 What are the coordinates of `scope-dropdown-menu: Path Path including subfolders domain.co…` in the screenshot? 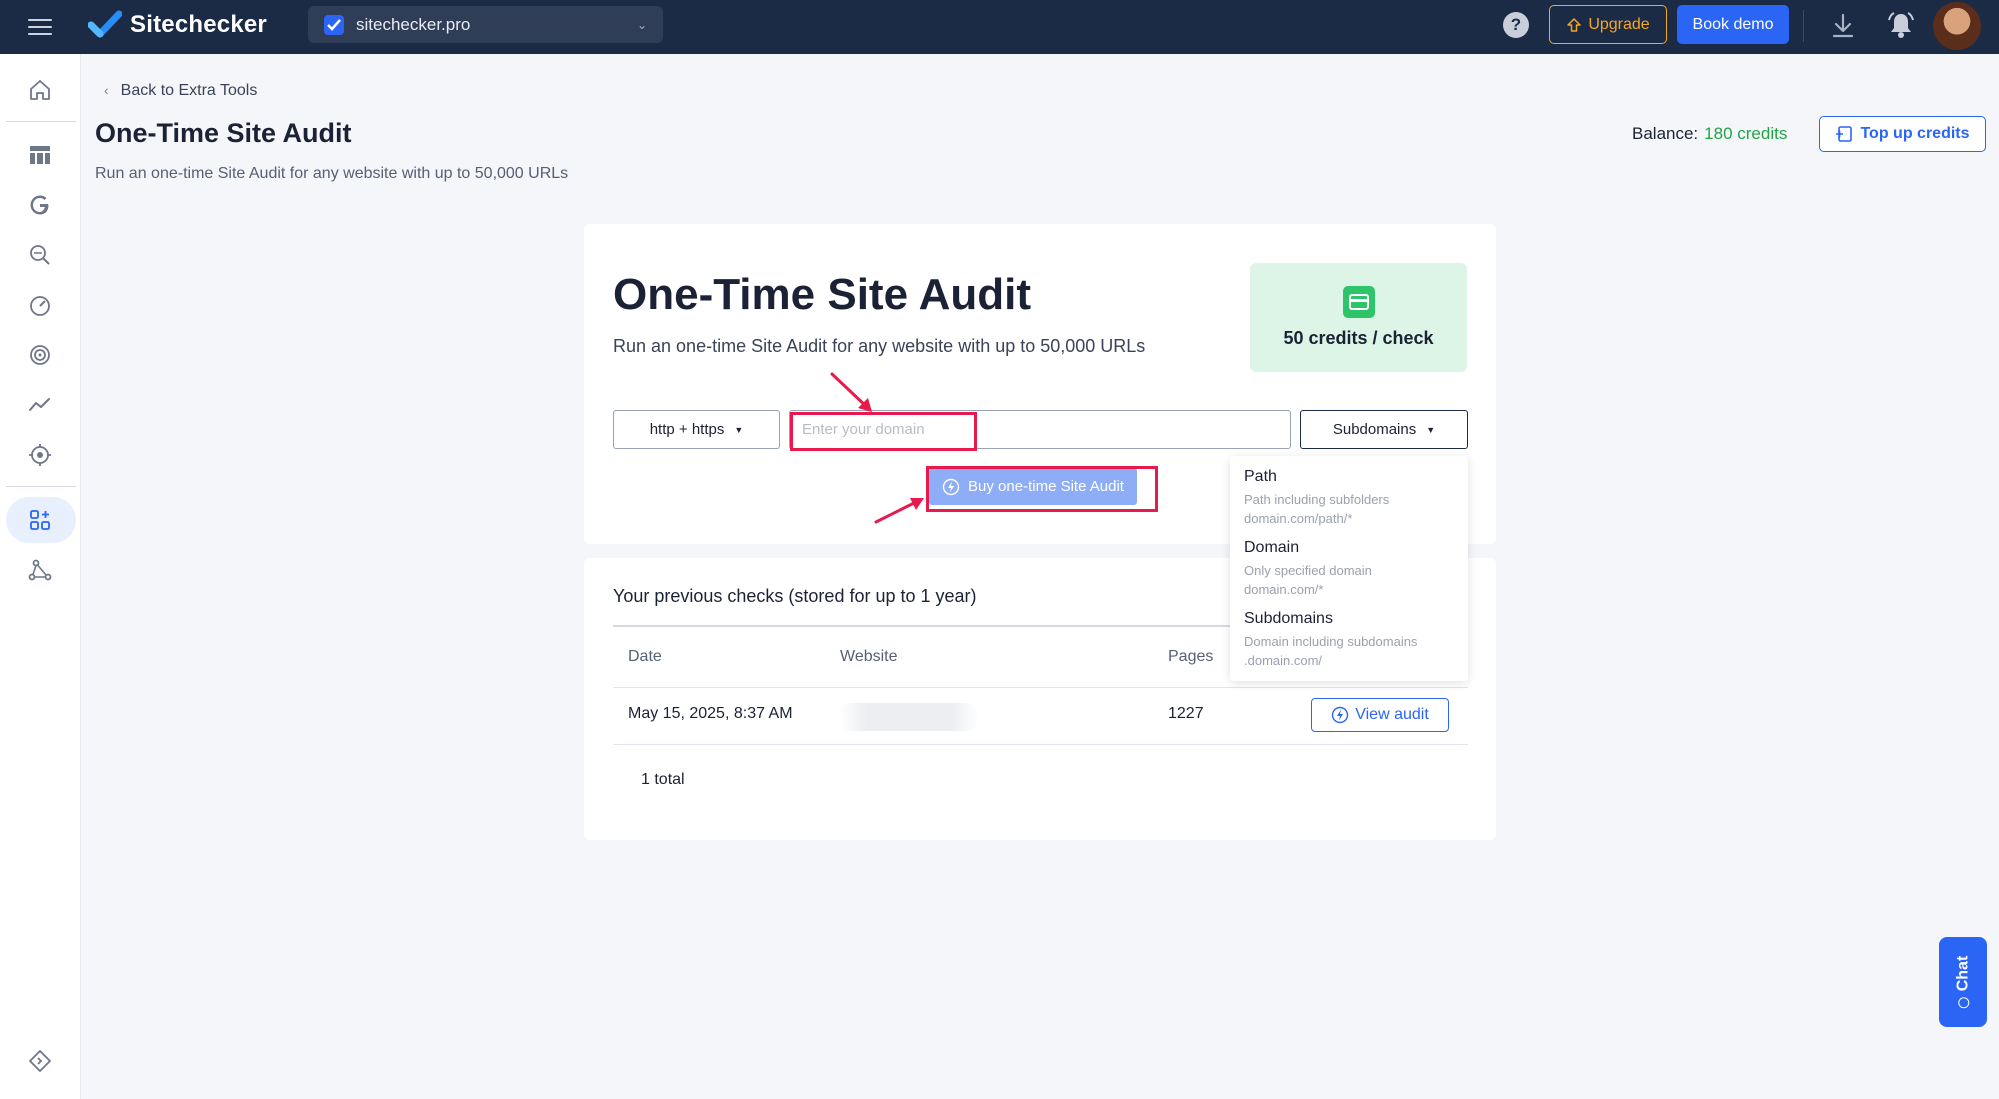 It's located at (1349, 568).